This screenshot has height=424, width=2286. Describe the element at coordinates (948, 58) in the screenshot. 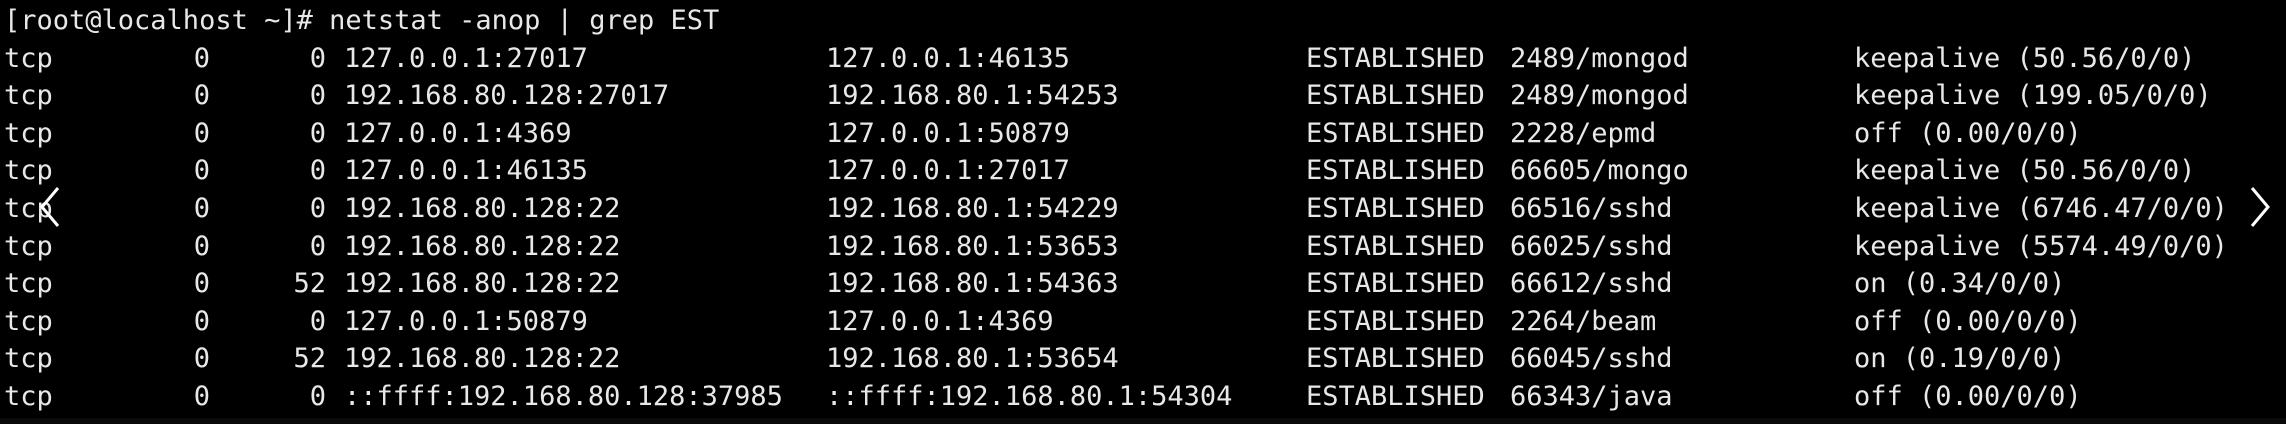

I see `foreign-address-cell: 127.0.0.1:46135` at that location.